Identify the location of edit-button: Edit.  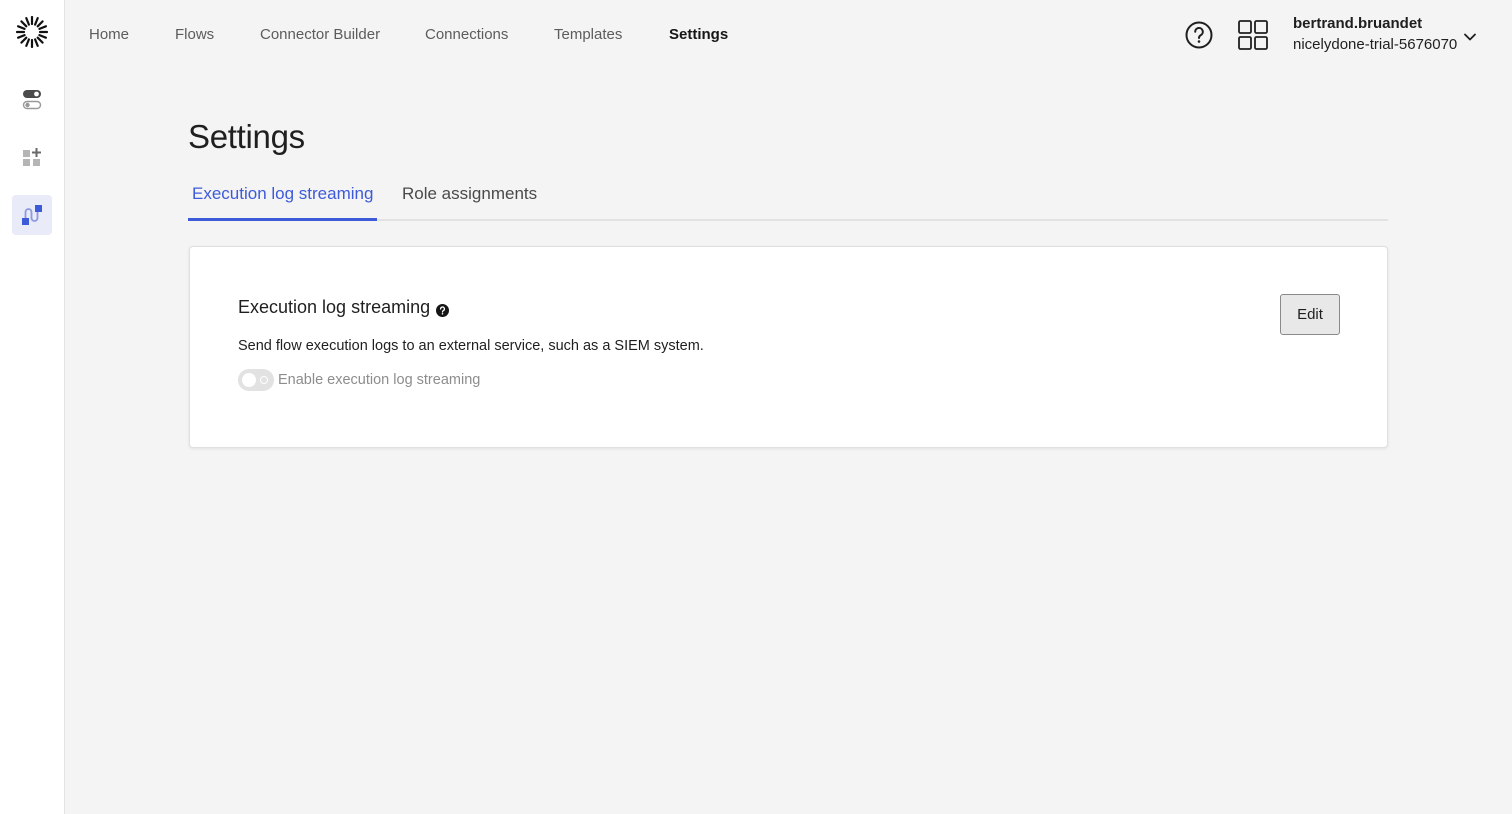
(1310, 314).